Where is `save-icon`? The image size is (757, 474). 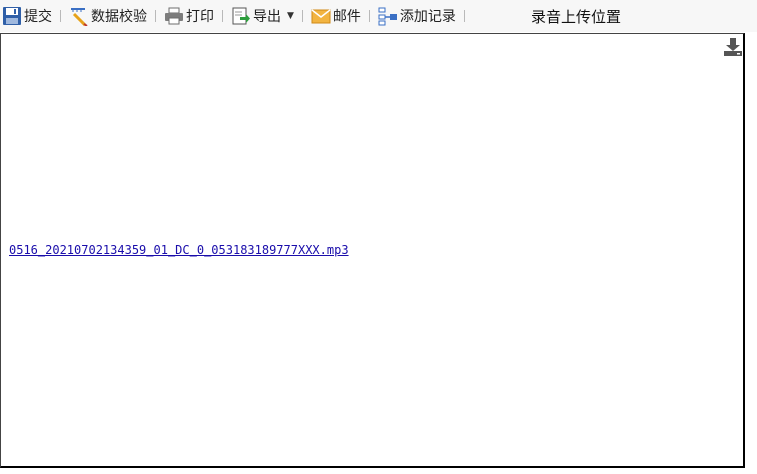 save-icon is located at coordinates (12, 16).